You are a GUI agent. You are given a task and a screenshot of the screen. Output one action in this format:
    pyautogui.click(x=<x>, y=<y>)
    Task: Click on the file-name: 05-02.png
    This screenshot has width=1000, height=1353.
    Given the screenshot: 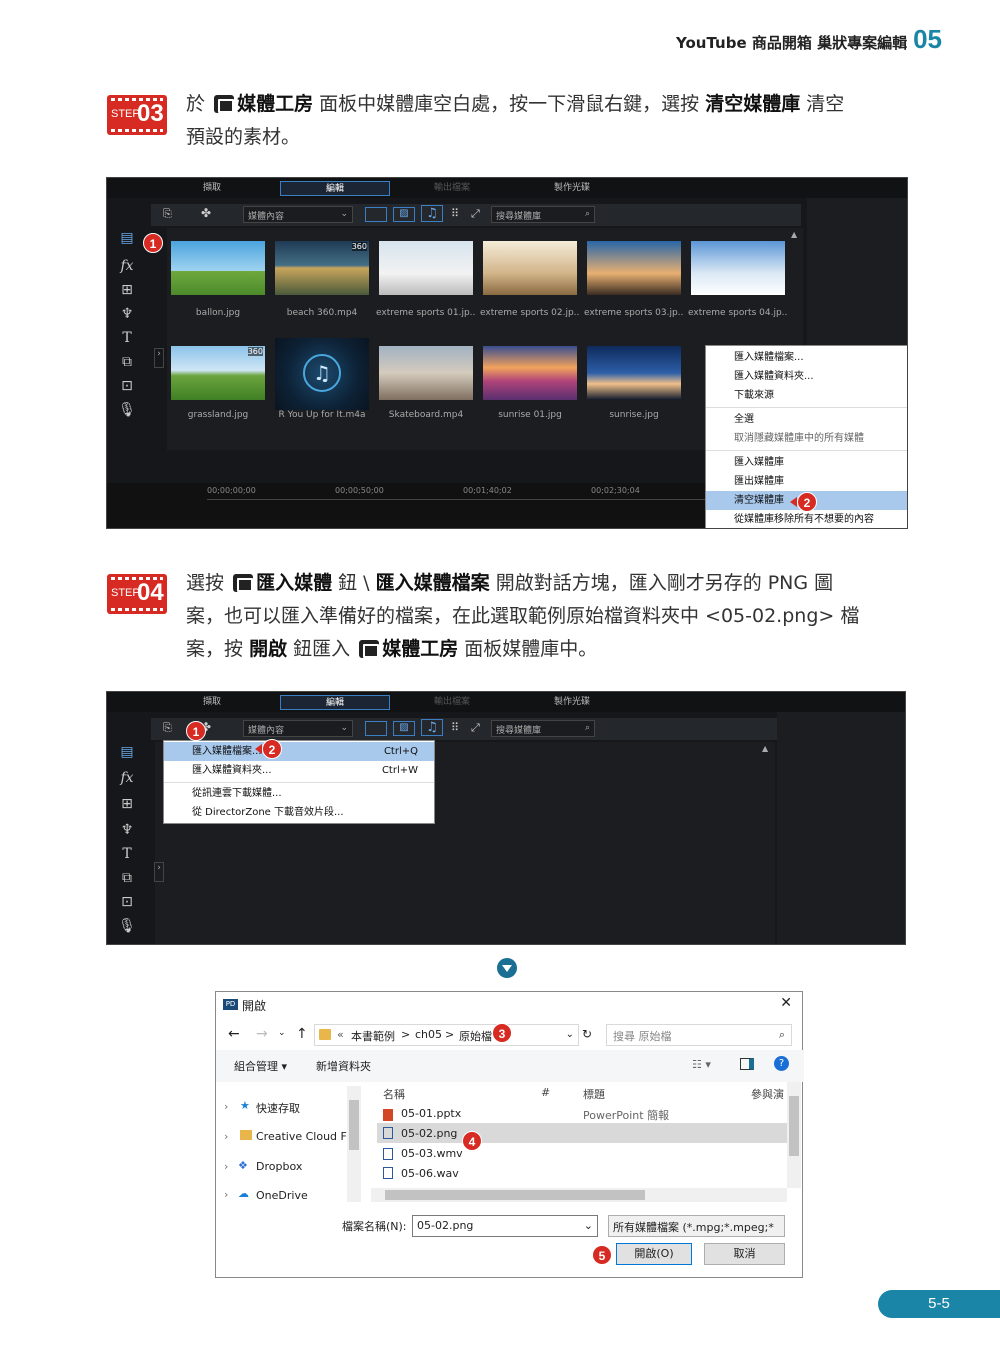 What is the action you would take?
    pyautogui.click(x=429, y=1133)
    